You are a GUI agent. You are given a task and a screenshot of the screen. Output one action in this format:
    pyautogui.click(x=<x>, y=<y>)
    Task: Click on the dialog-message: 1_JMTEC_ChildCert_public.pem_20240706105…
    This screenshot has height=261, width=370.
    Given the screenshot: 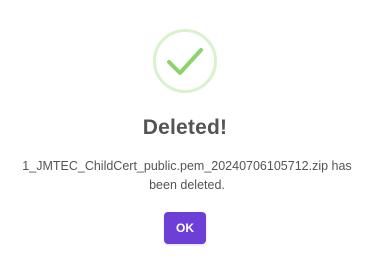 What is the action you would take?
    pyautogui.click(x=187, y=175)
    